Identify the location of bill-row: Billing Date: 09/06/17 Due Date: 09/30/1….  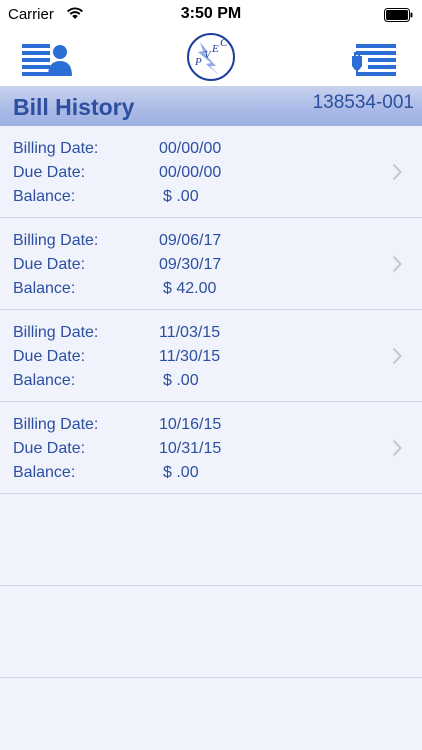
(211, 264).